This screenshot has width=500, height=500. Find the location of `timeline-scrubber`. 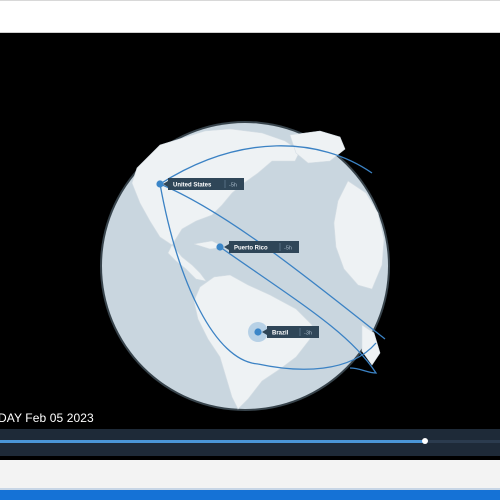

timeline-scrubber is located at coordinates (250, 442).